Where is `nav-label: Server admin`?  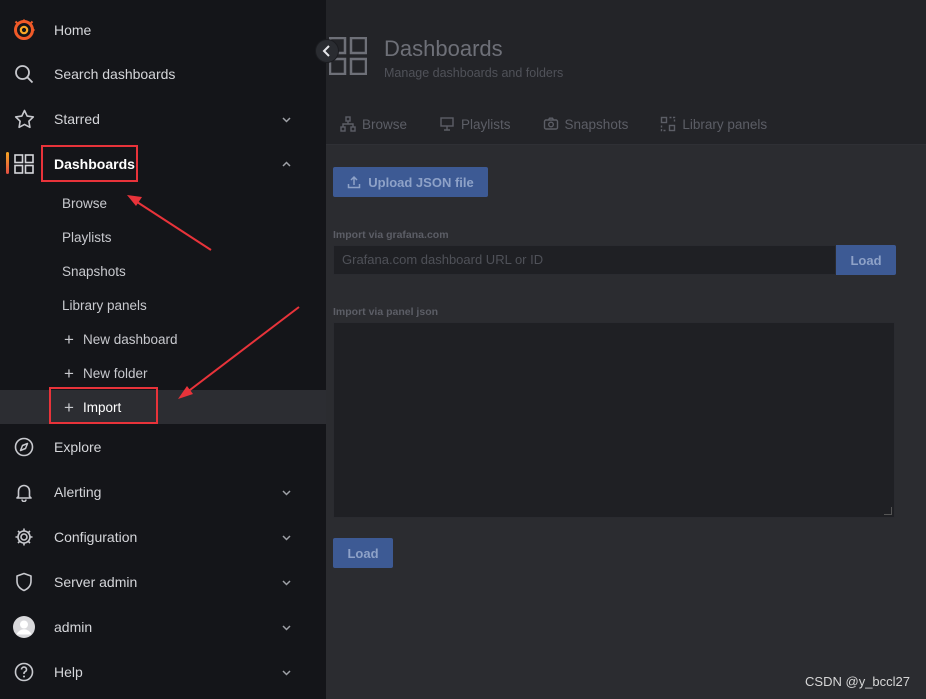
nav-label: Server admin is located at coordinates (96, 582).